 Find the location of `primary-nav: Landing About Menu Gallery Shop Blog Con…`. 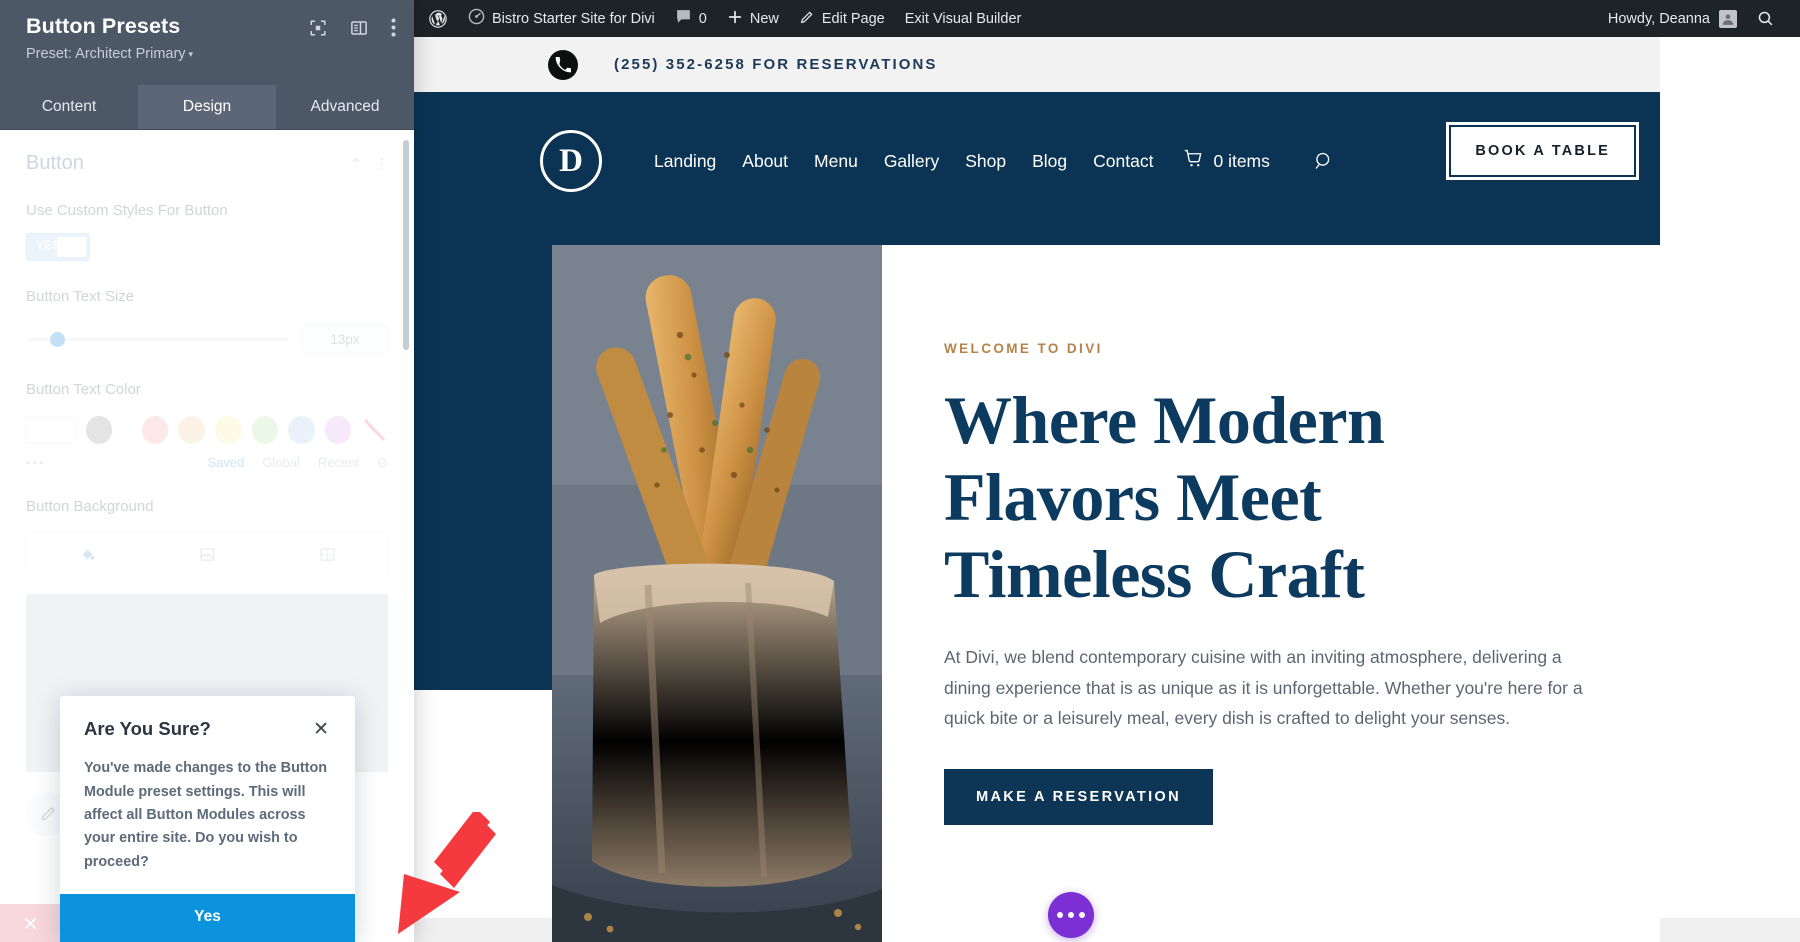

primary-nav: Landing About Menu Gallery Shop Blog Con… is located at coordinates (994, 161).